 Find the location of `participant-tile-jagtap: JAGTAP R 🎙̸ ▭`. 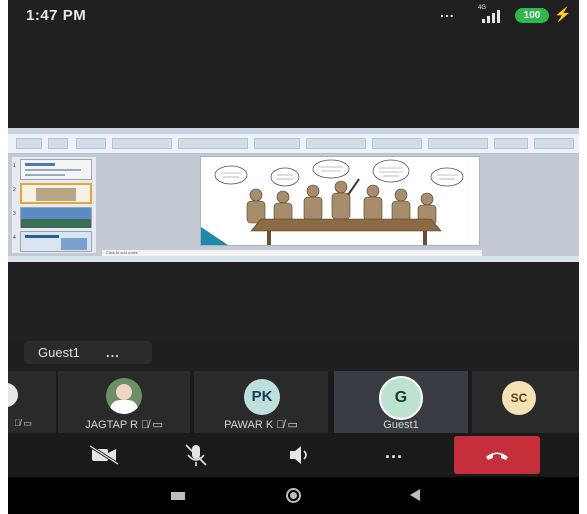

participant-tile-jagtap: JAGTAP R 🎙̸ ▭ is located at coordinates (124, 402).